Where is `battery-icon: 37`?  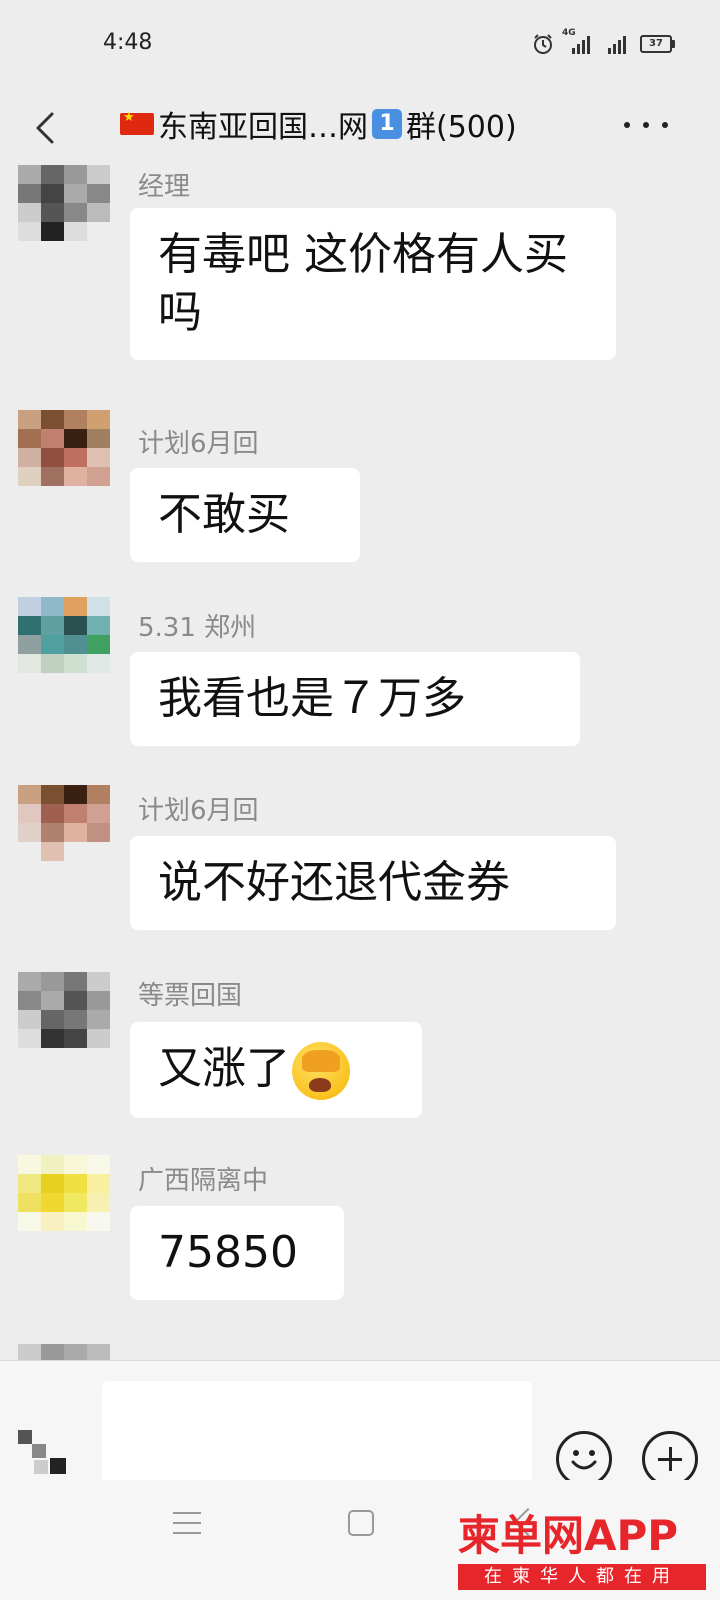
battery-icon: 37 is located at coordinates (657, 44).